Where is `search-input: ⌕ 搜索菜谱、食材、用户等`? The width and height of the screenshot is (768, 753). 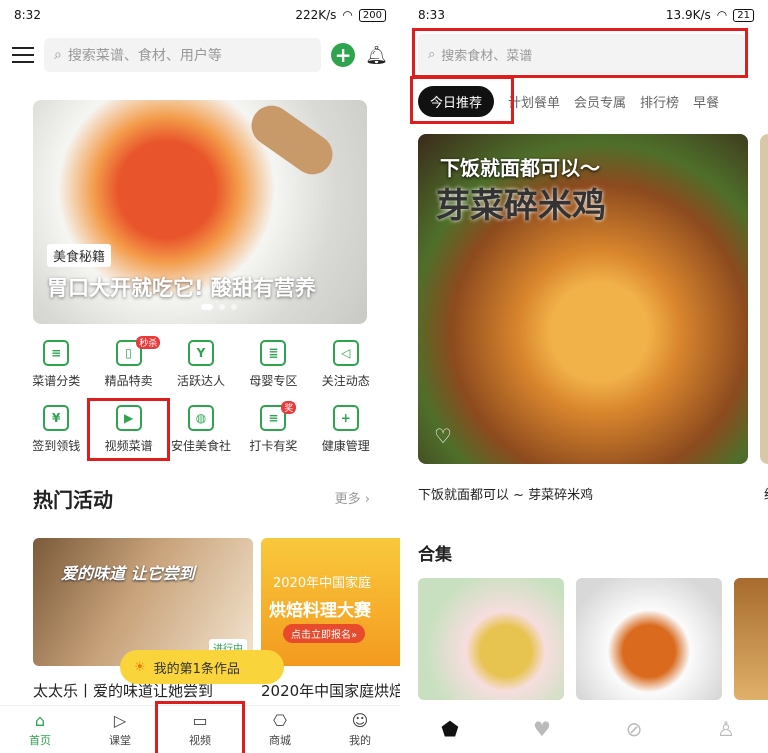 search-input: ⌕ 搜索菜谱、食材、用户等 is located at coordinates (183, 55).